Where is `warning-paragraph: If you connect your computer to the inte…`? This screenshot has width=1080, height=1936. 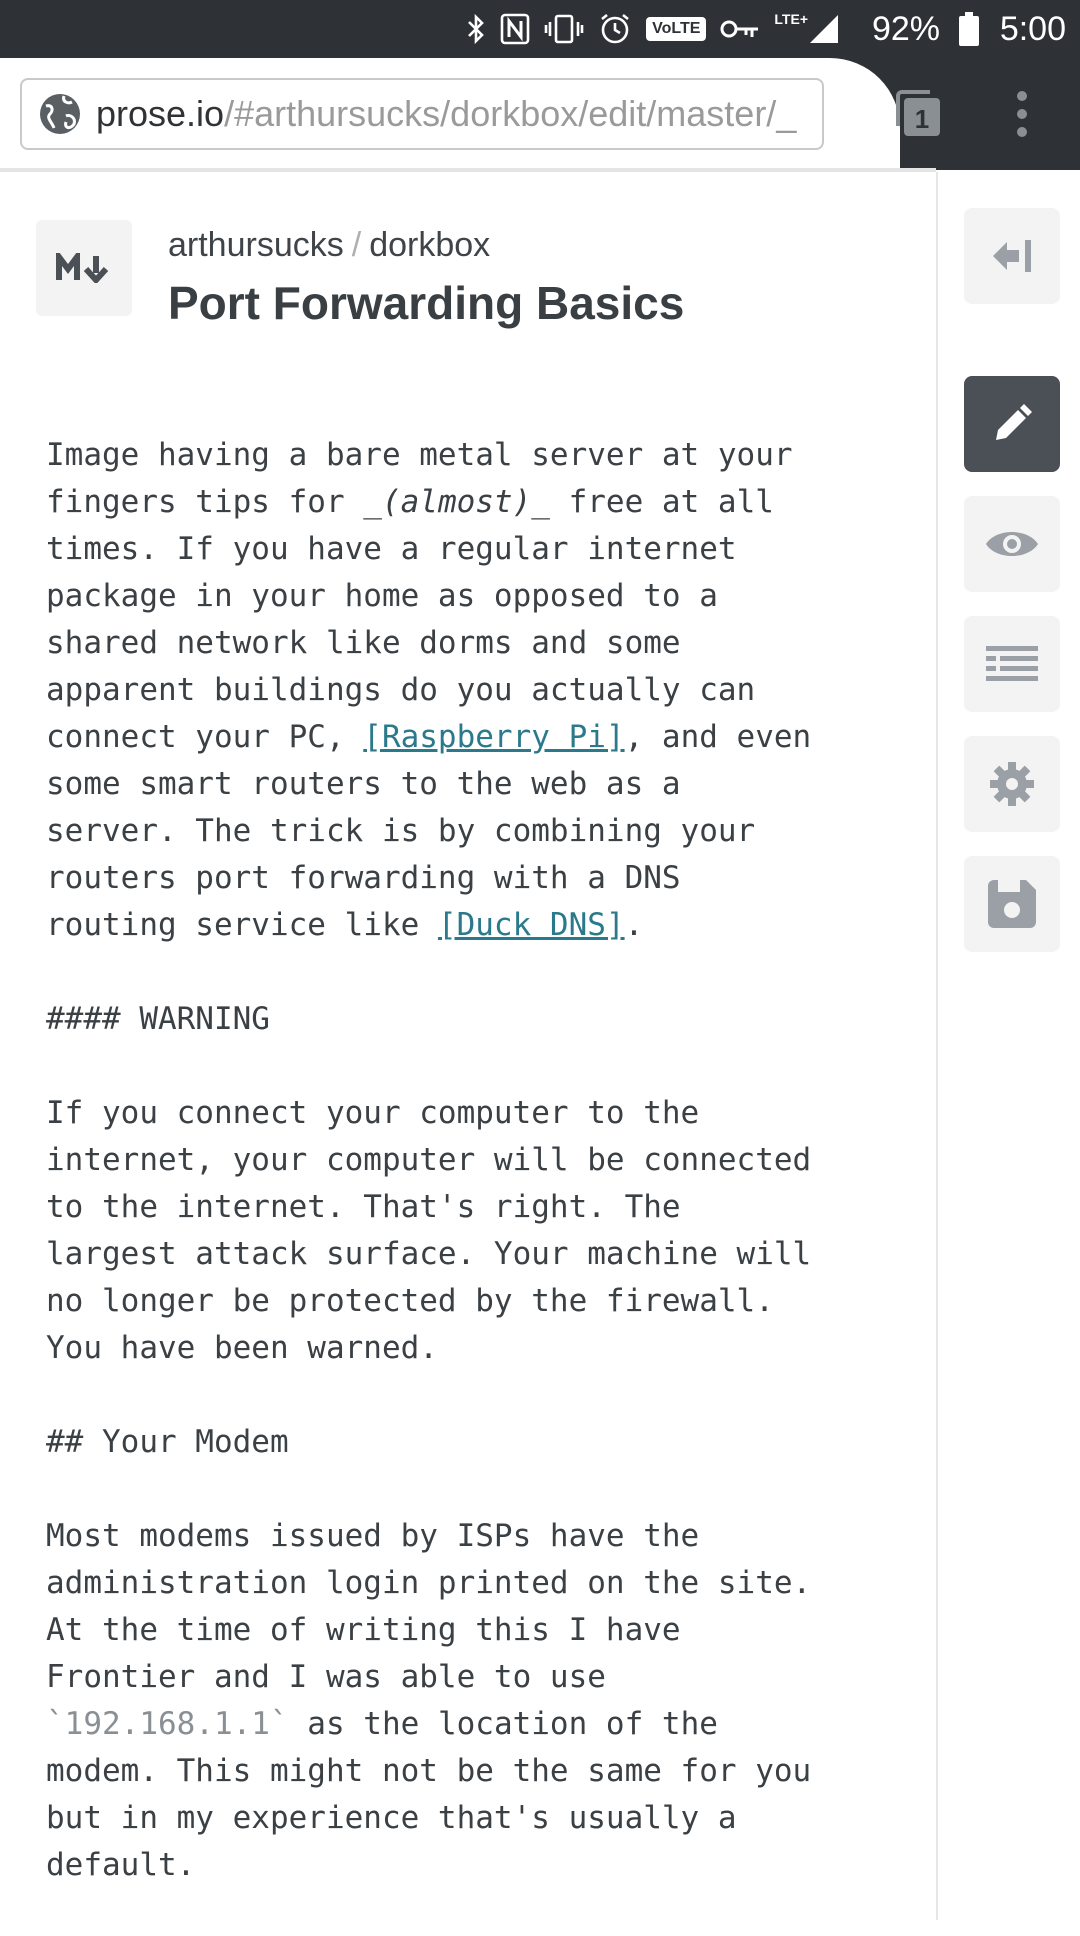 warning-paragraph: If you connect your computer to the inte… is located at coordinates (429, 1230).